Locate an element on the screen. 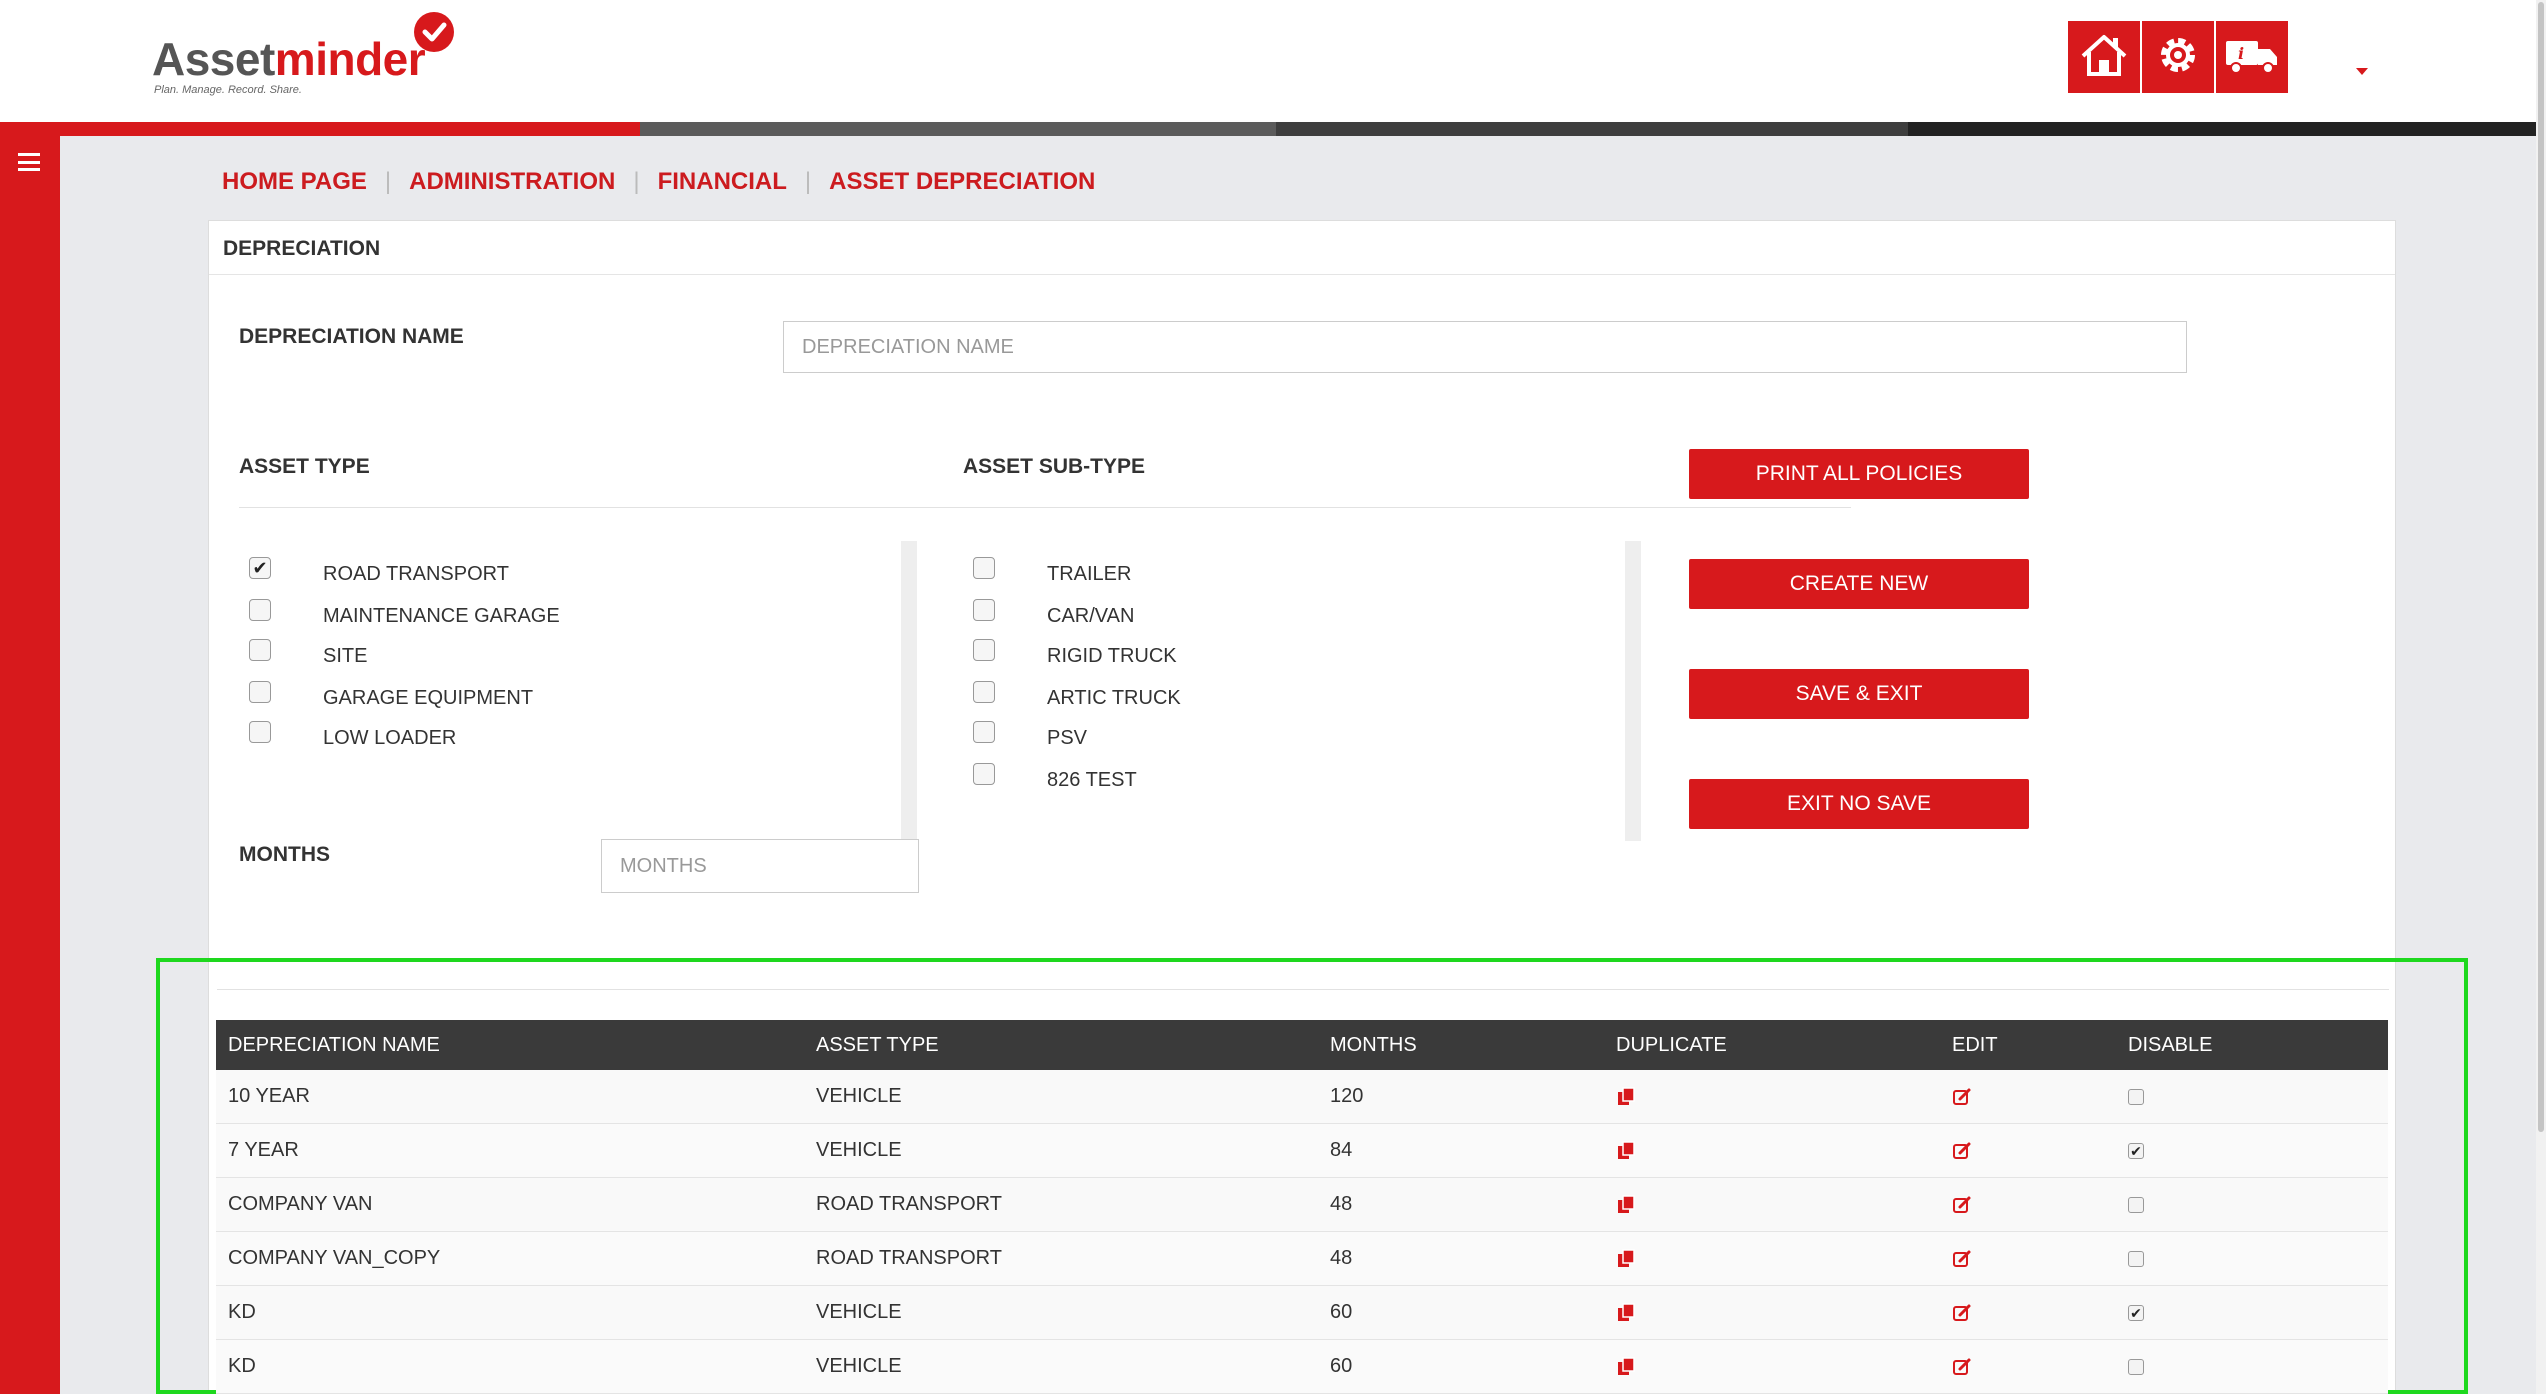  asset-subtype-item: RIGID TRUCK is located at coordinates (1075, 652).